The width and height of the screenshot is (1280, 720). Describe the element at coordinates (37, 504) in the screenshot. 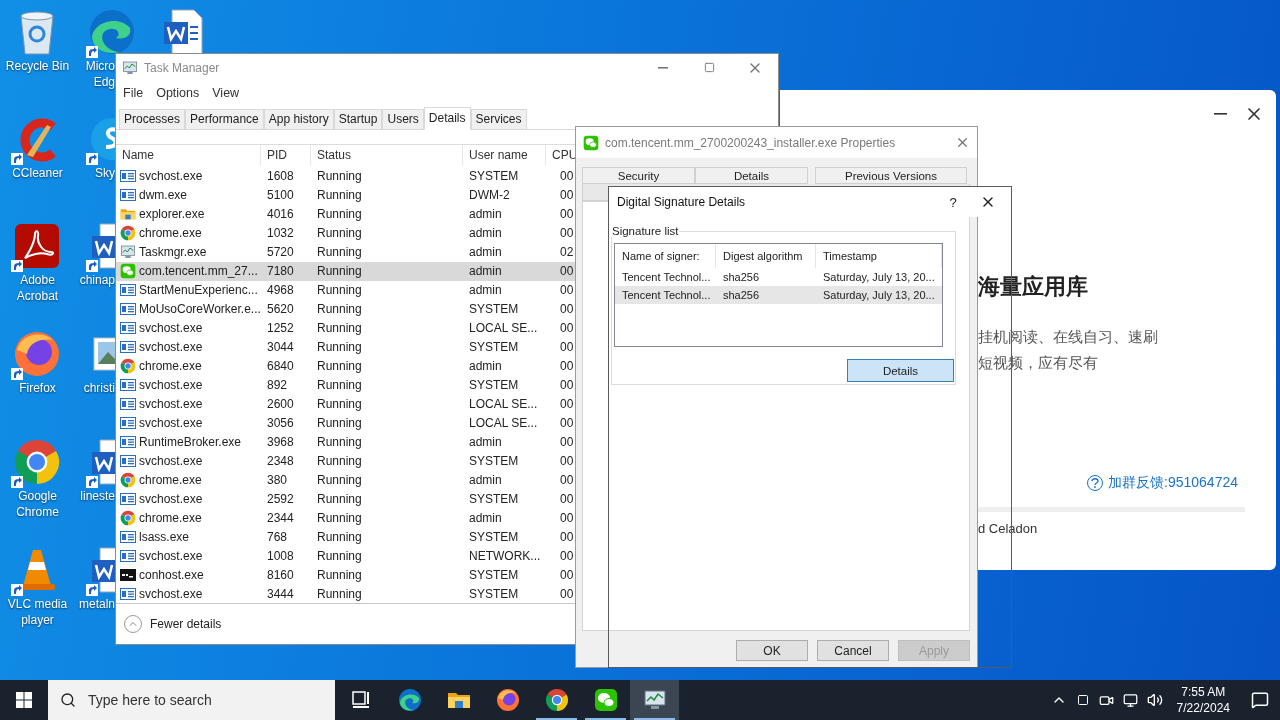

I see `desktop-icon-label: Google Chrome` at that location.